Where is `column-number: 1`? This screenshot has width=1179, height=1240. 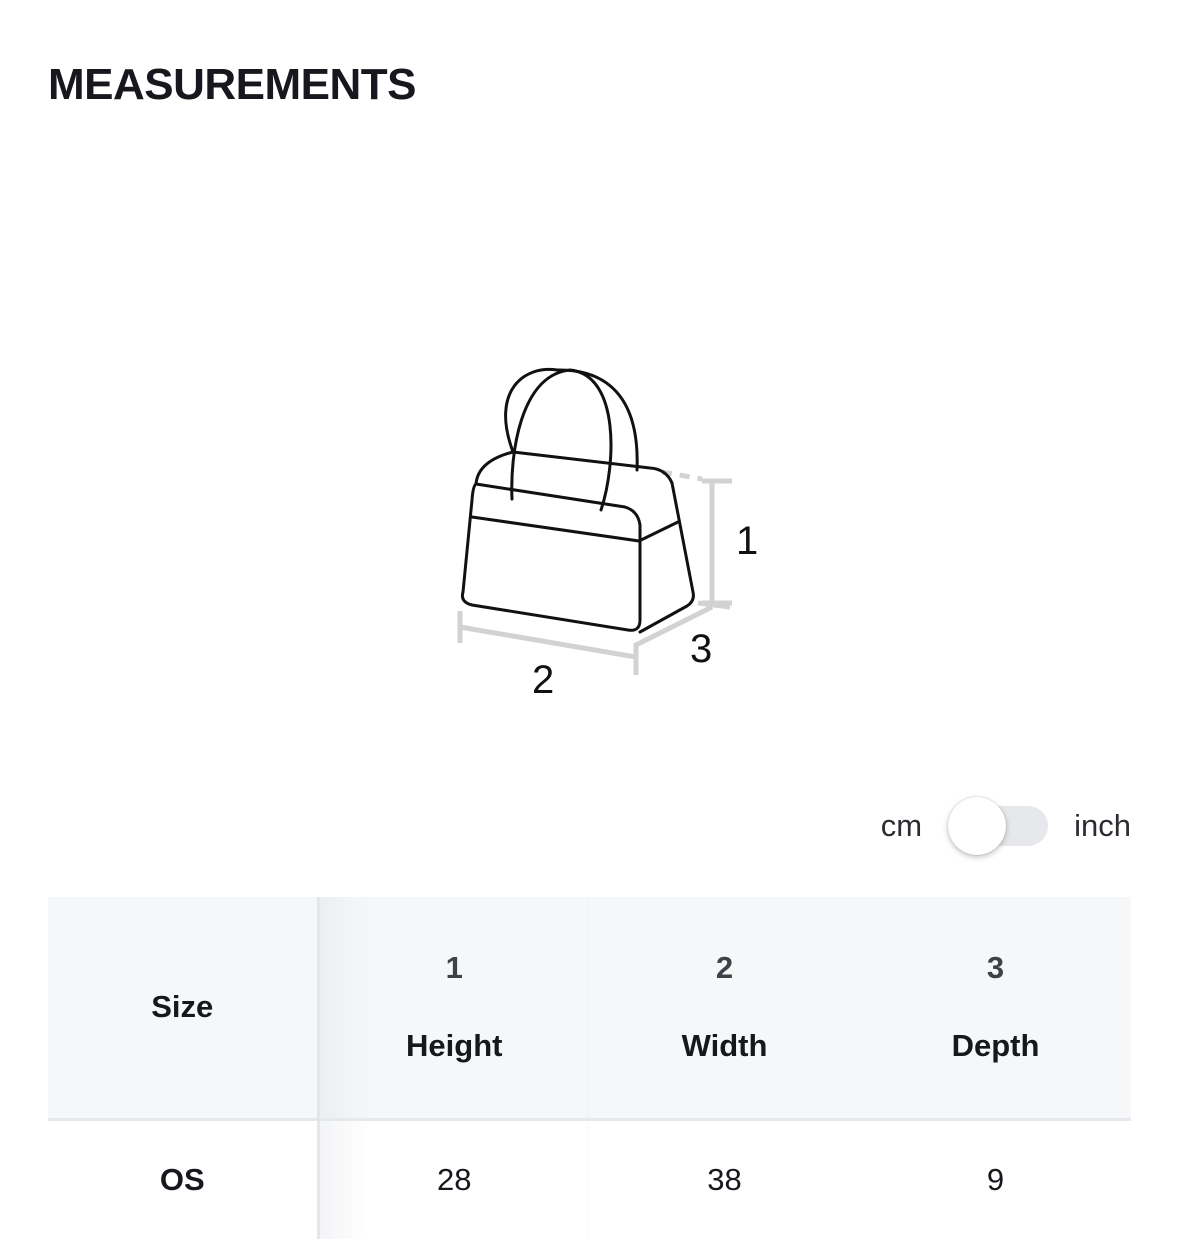 column-number: 1 is located at coordinates (454, 968).